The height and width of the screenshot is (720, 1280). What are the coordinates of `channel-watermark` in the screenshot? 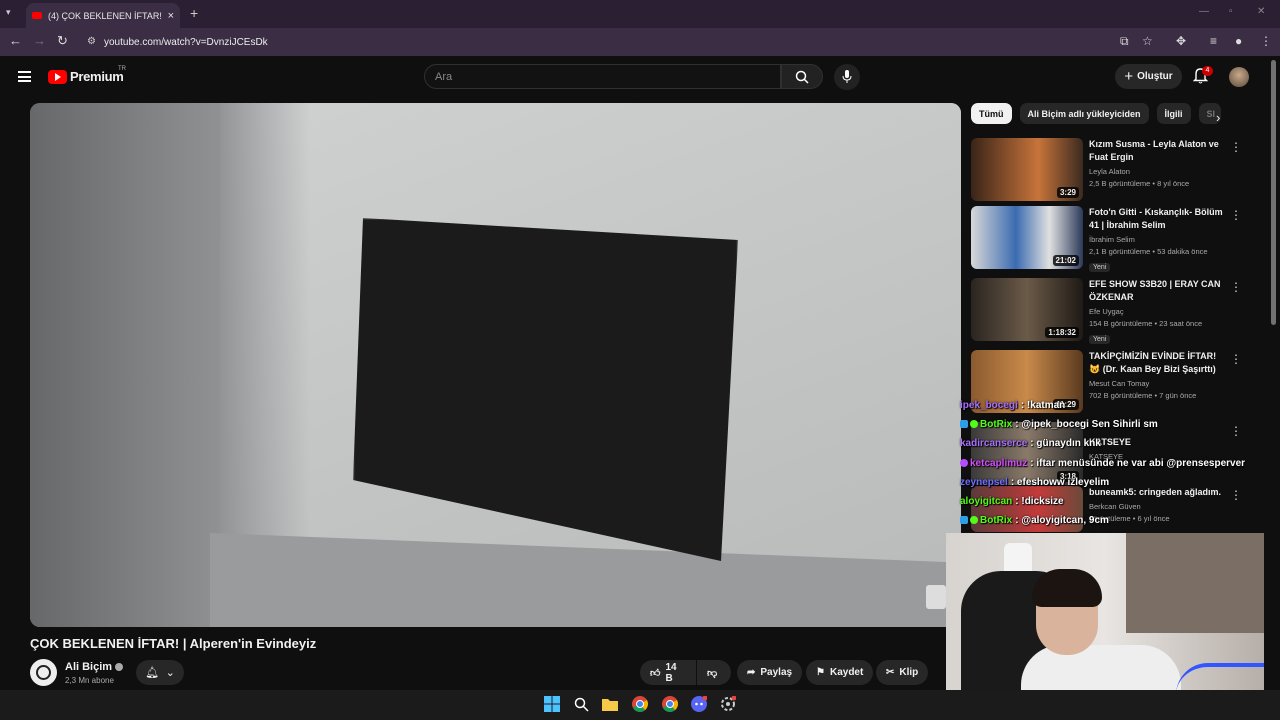 It's located at (936, 597).